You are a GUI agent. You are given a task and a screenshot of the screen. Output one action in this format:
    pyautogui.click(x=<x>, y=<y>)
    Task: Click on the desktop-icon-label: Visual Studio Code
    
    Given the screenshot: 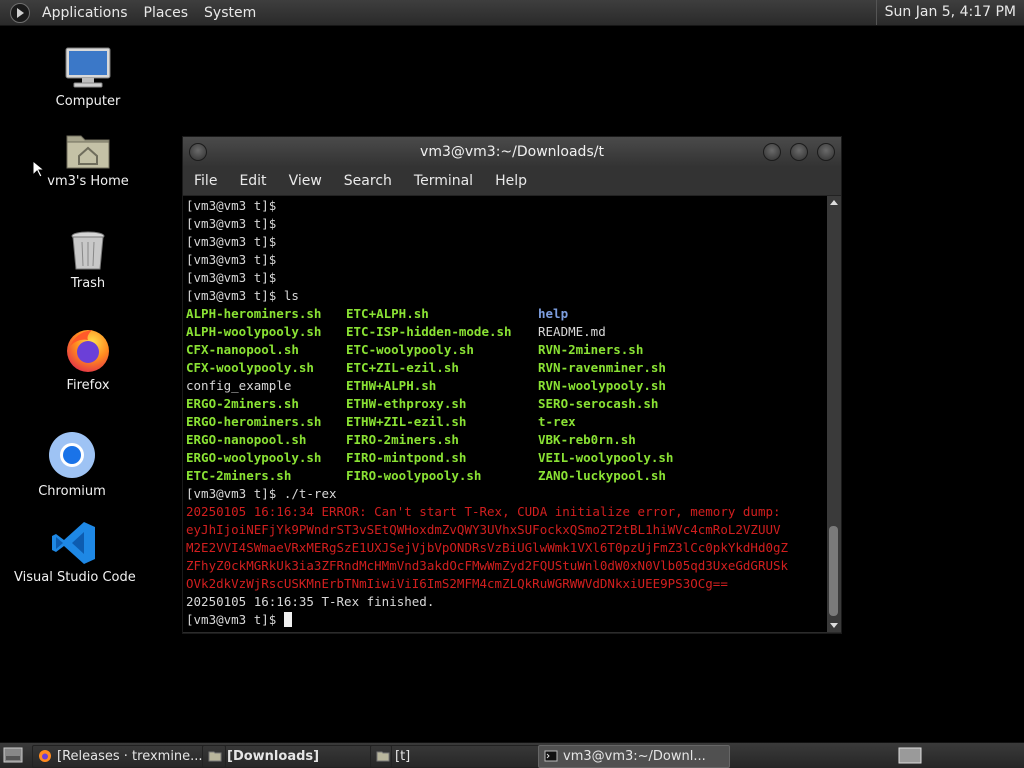 What is the action you would take?
    pyautogui.click(x=75, y=577)
    